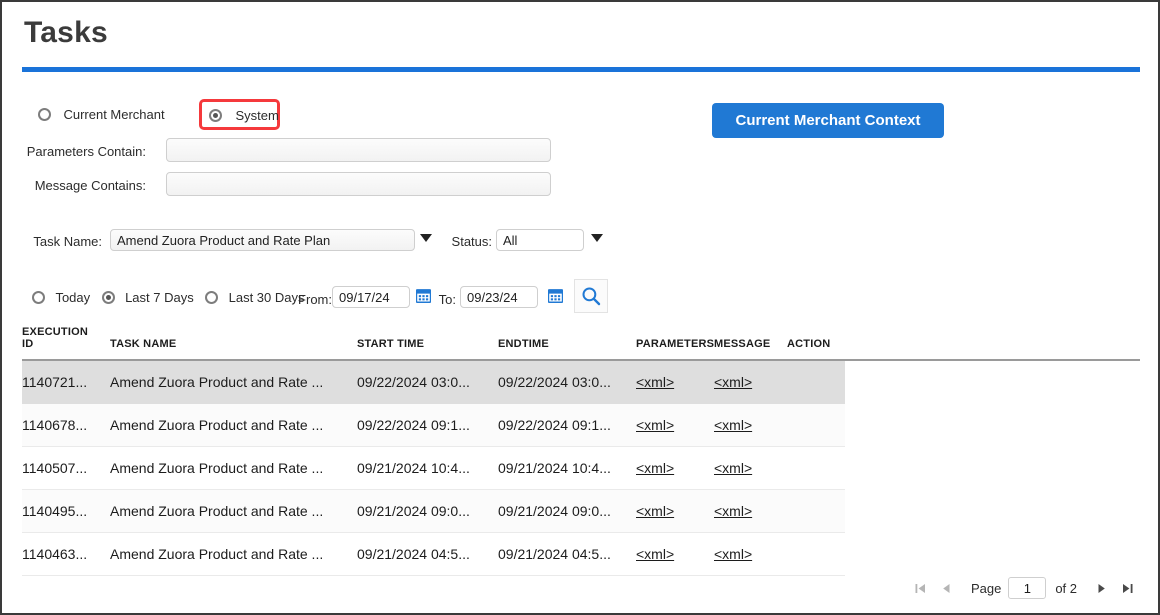 Image resolution: width=1160 pixels, height=615 pixels. I want to click on radio-today-circle-icon, so click(38, 298).